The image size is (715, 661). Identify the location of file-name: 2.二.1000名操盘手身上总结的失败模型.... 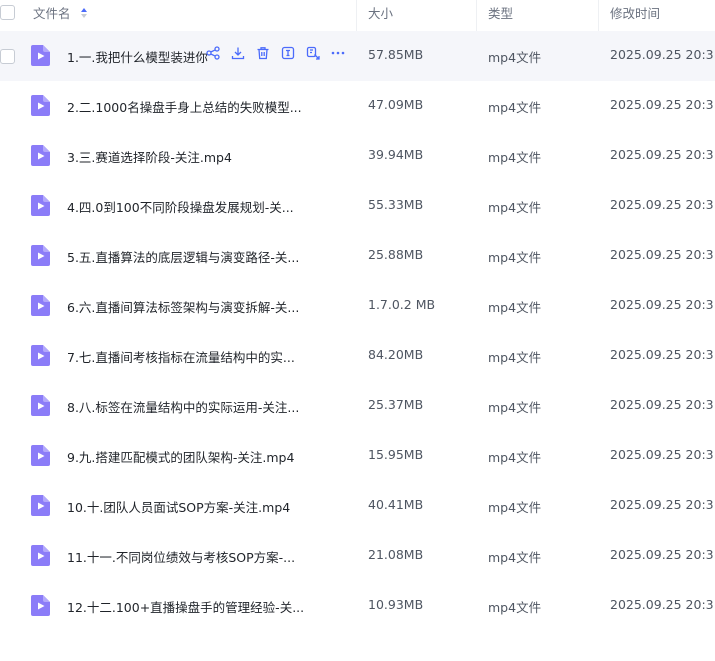
(184, 106).